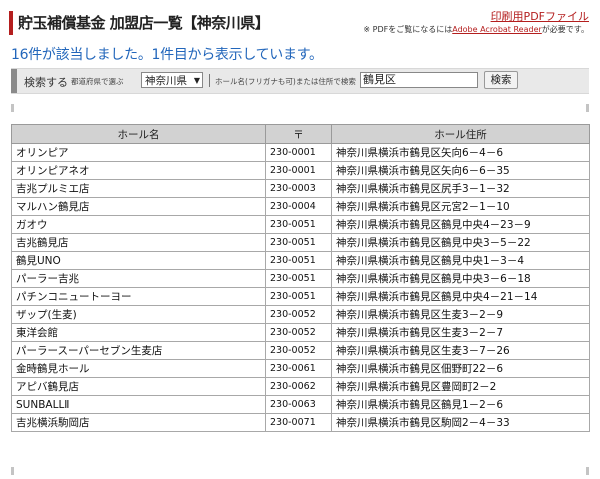 The width and height of the screenshot is (600, 479). Describe the element at coordinates (460, 332) in the screenshot. I see `address-cell: 神奈川県横浜市鶴見区生麦3－2－7` at that location.